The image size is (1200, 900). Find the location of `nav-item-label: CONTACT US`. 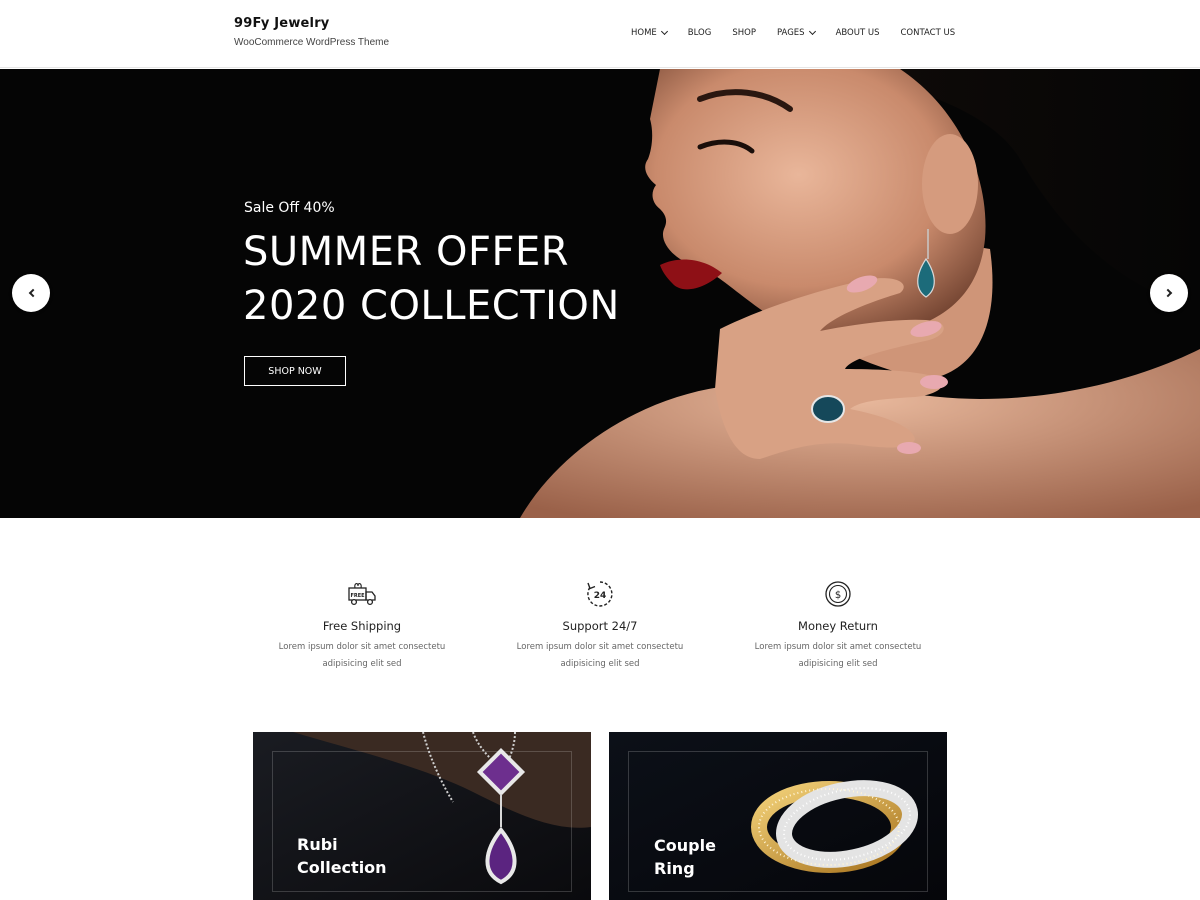

nav-item-label: CONTACT US is located at coordinates (928, 33).